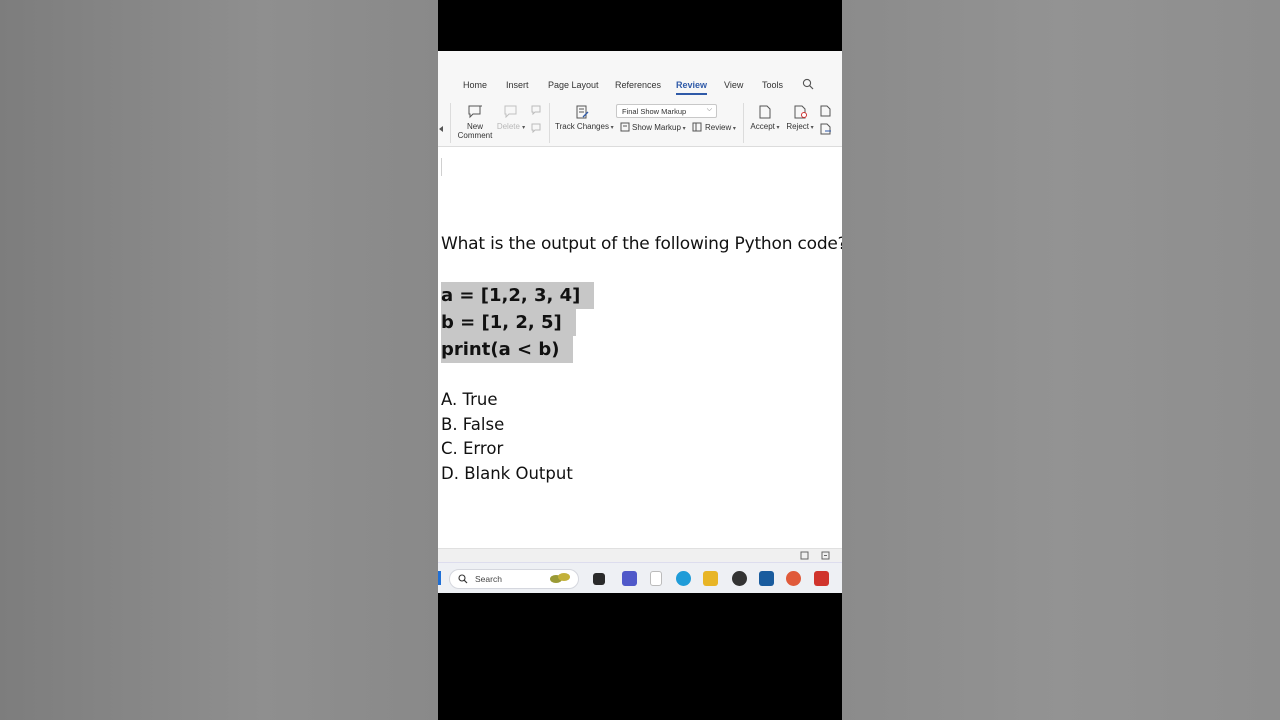  Describe the element at coordinates (441, 167) in the screenshot. I see `text-cursor` at that location.